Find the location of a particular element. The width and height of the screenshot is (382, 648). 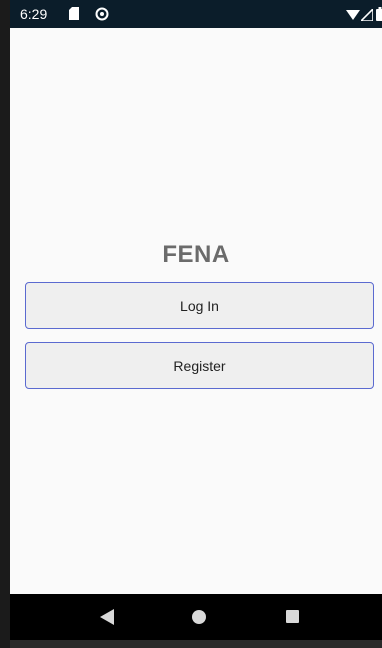

navigation-bar is located at coordinates (196, 617).